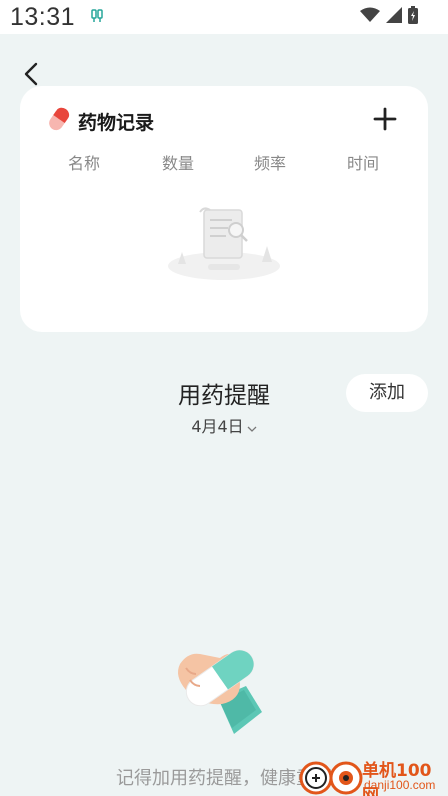  Describe the element at coordinates (400, 785) in the screenshot. I see `watermark-url: danji100.com` at that location.